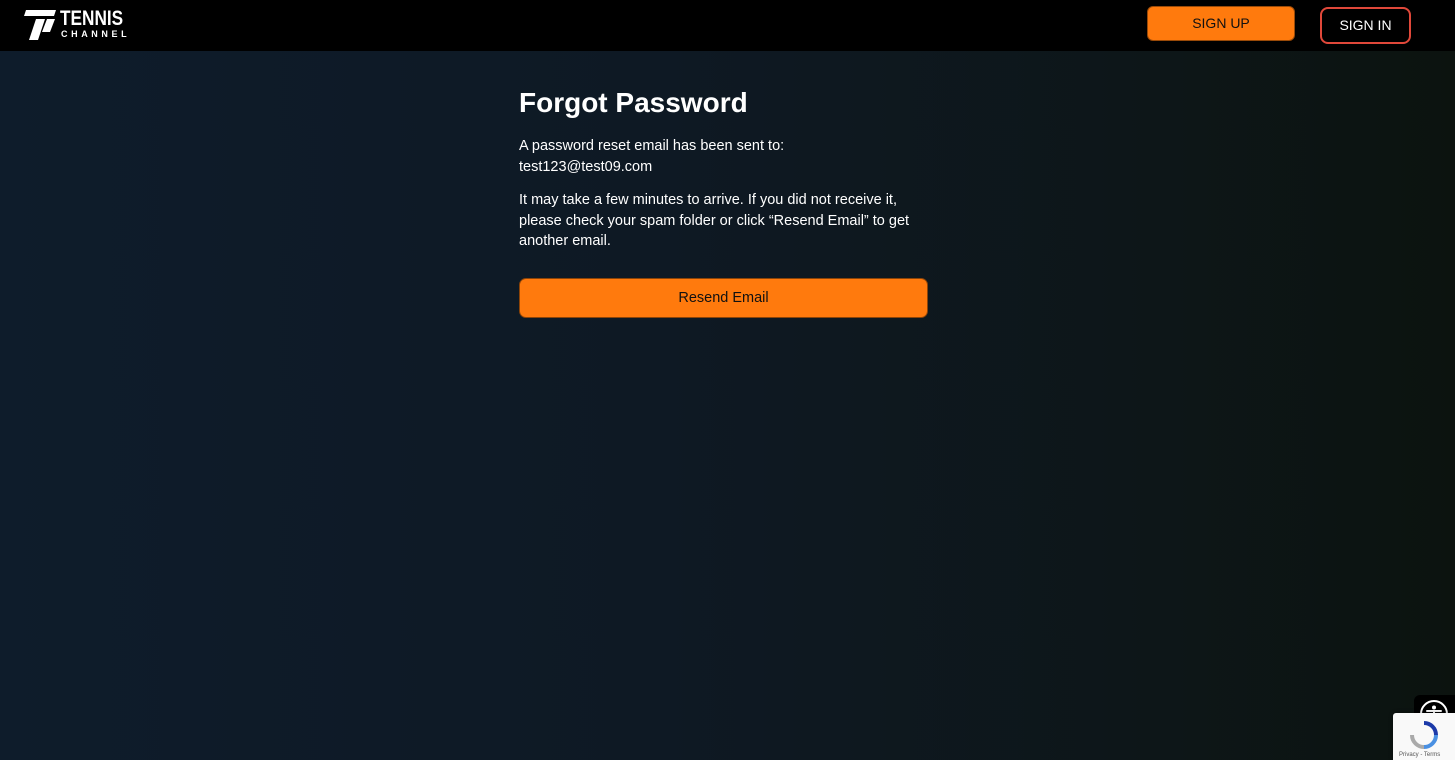  Describe the element at coordinates (40, 25) in the screenshot. I see `tennis-channel-t-icon` at that location.